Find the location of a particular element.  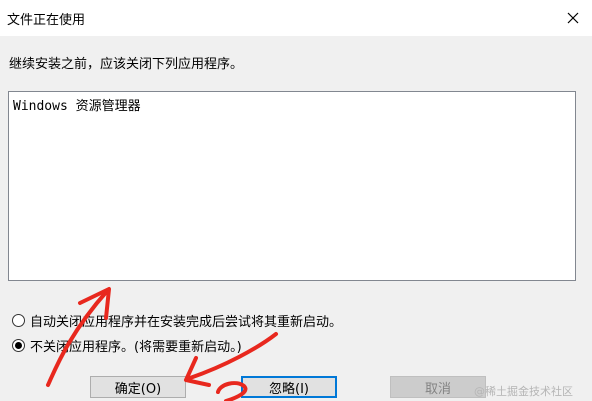

window-title: 文件正在使用 is located at coordinates (46, 20).